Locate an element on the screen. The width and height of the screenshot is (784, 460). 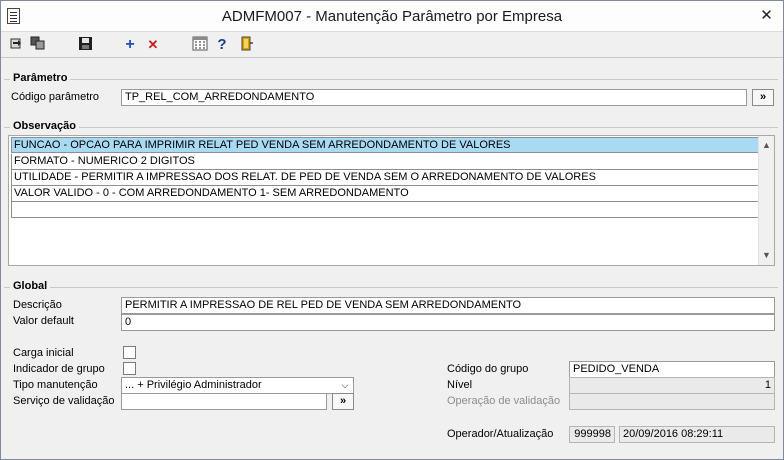
observacao-line is located at coordinates (385, 210).